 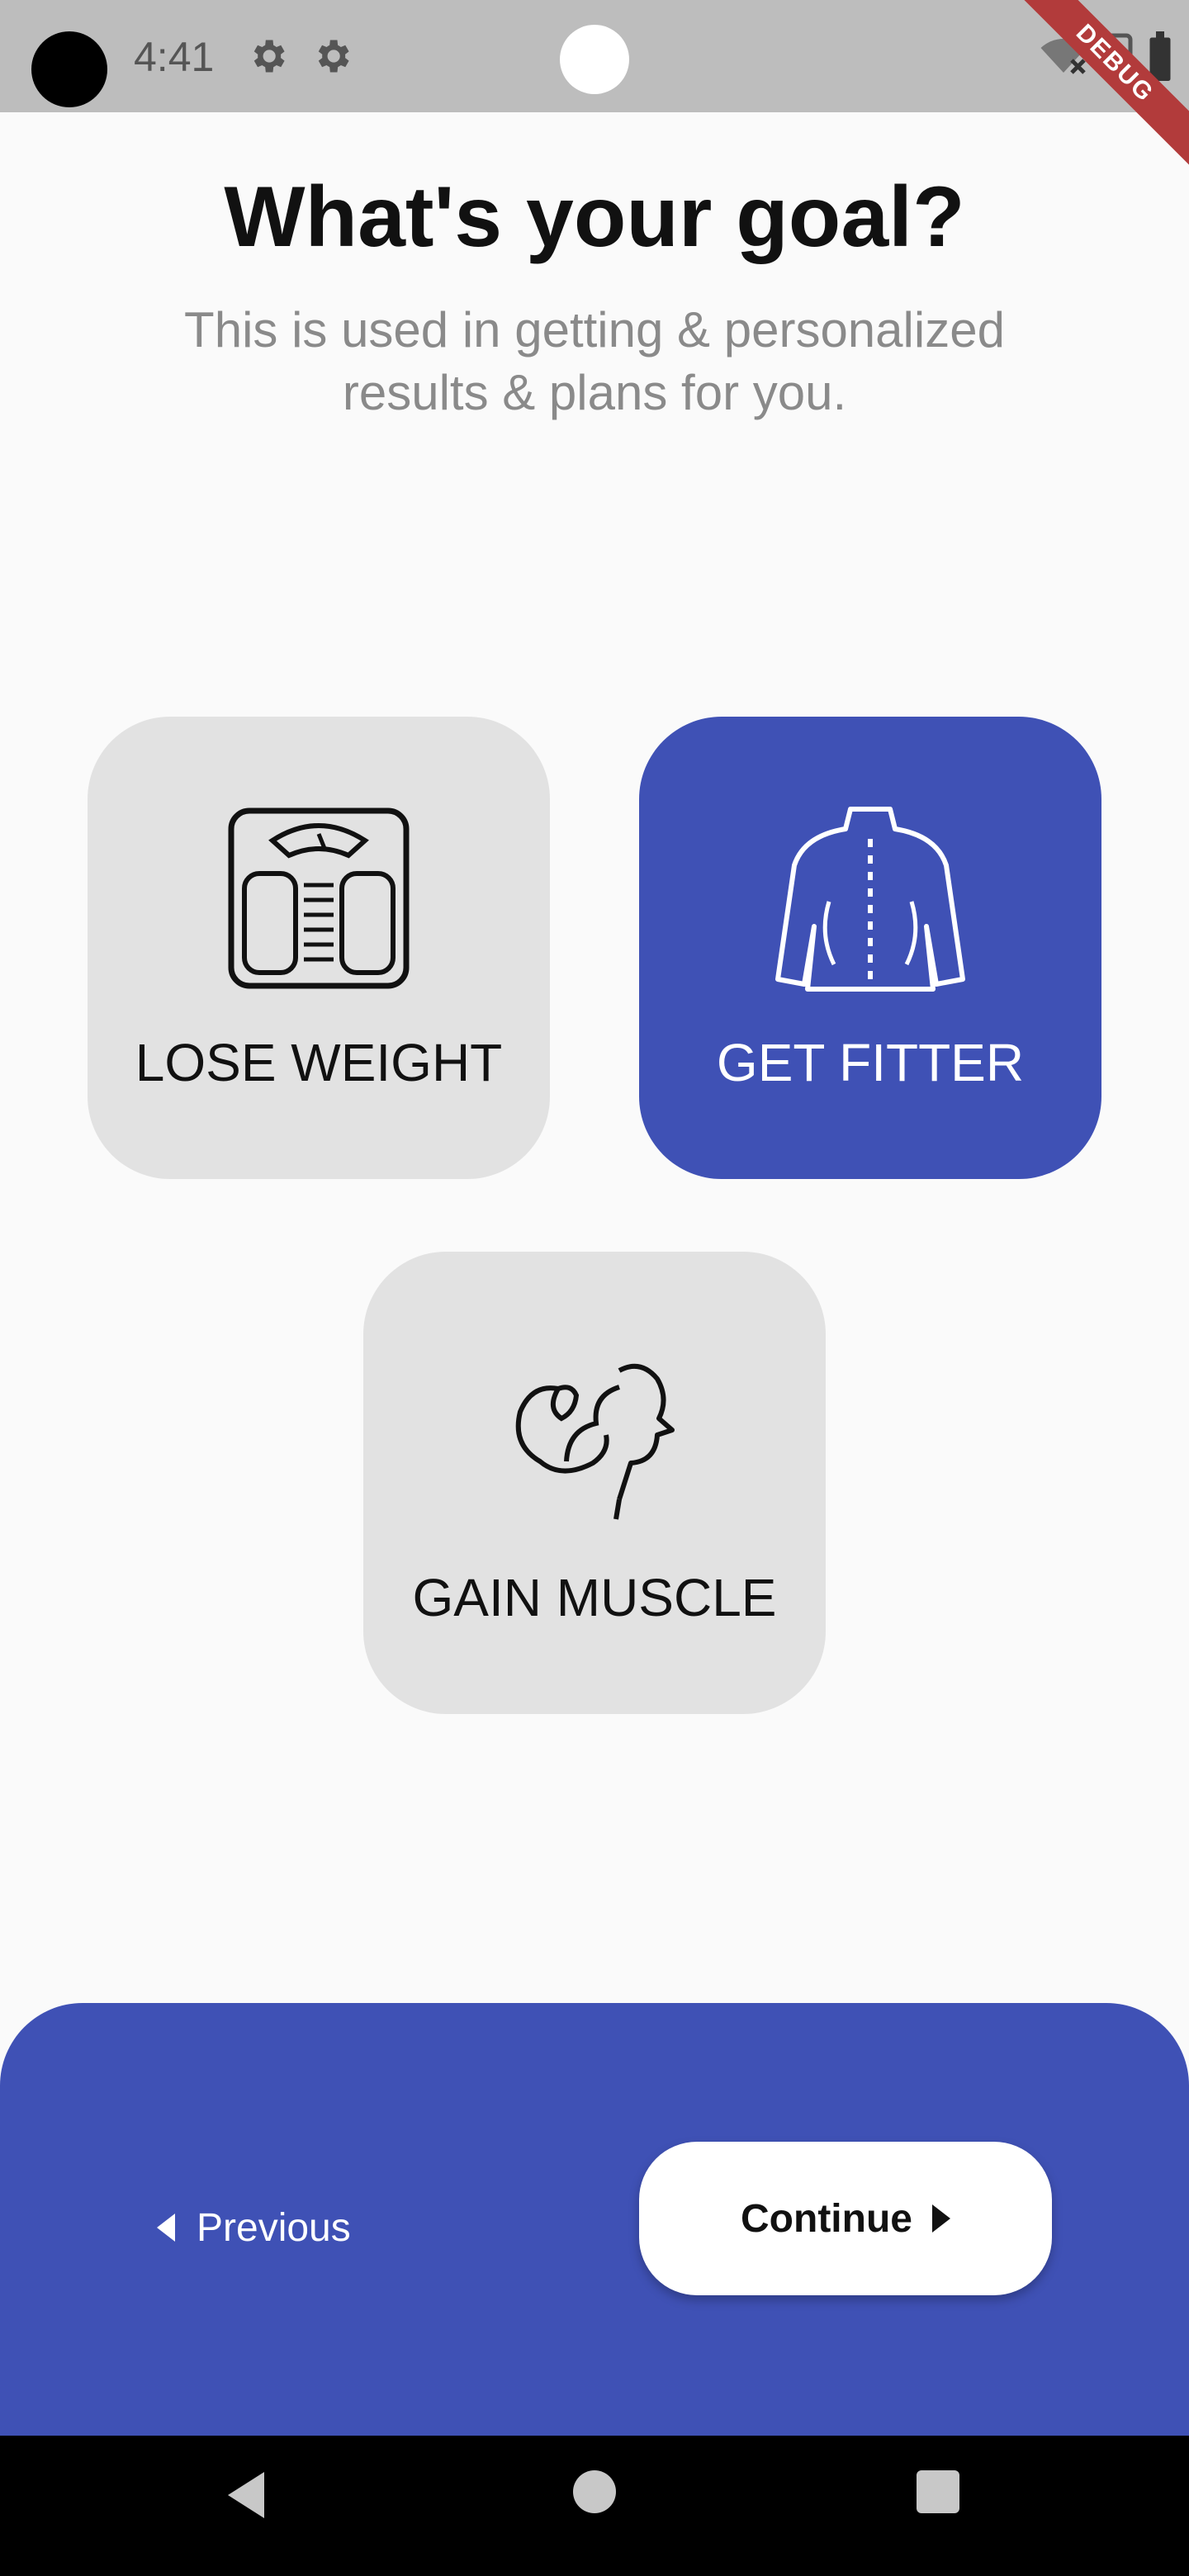 What do you see at coordinates (940, 2218) in the screenshot?
I see `chevron-right-icon` at bounding box center [940, 2218].